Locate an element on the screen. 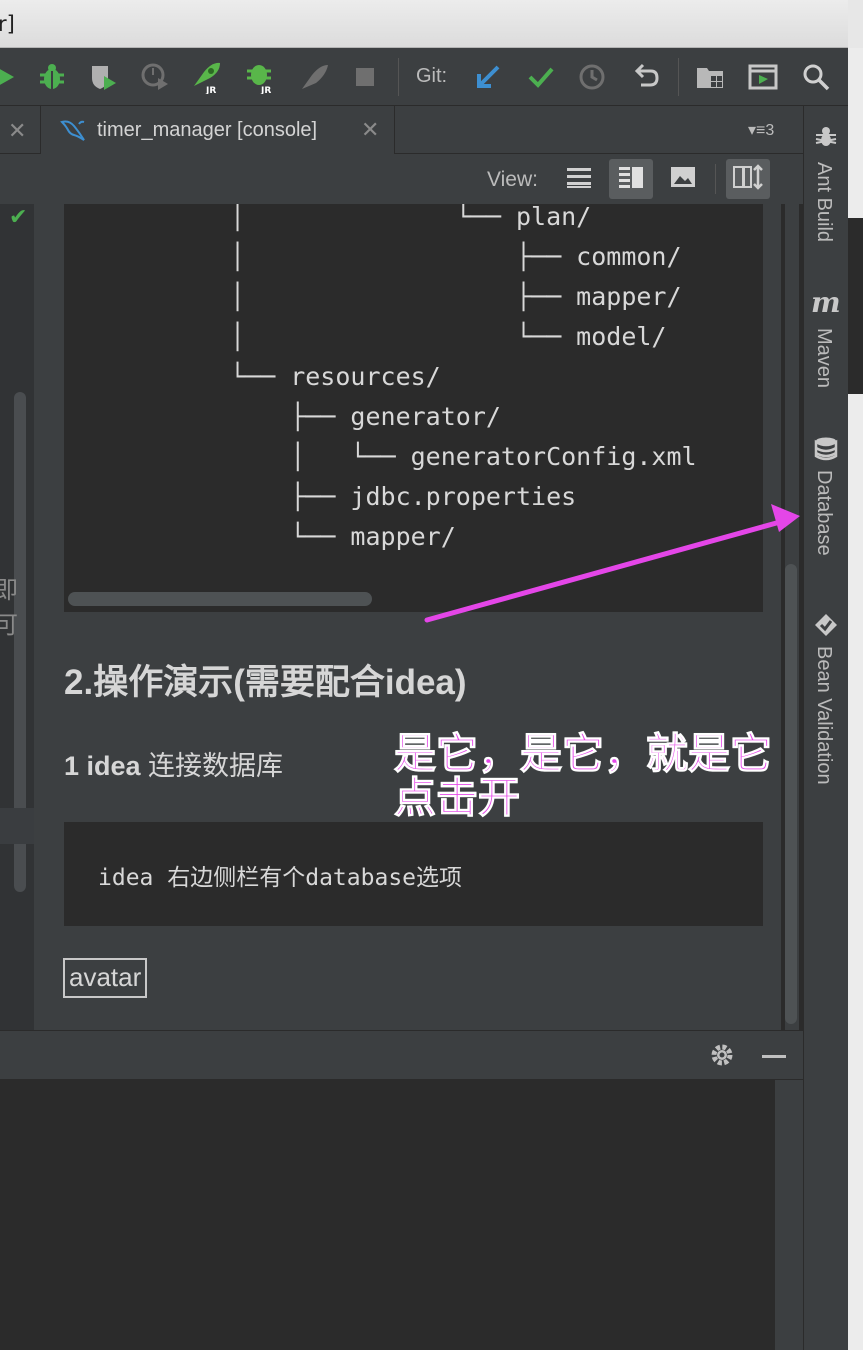 This screenshot has width=863, height=1350. code-horizontal-scrollbar is located at coordinates (220, 599).